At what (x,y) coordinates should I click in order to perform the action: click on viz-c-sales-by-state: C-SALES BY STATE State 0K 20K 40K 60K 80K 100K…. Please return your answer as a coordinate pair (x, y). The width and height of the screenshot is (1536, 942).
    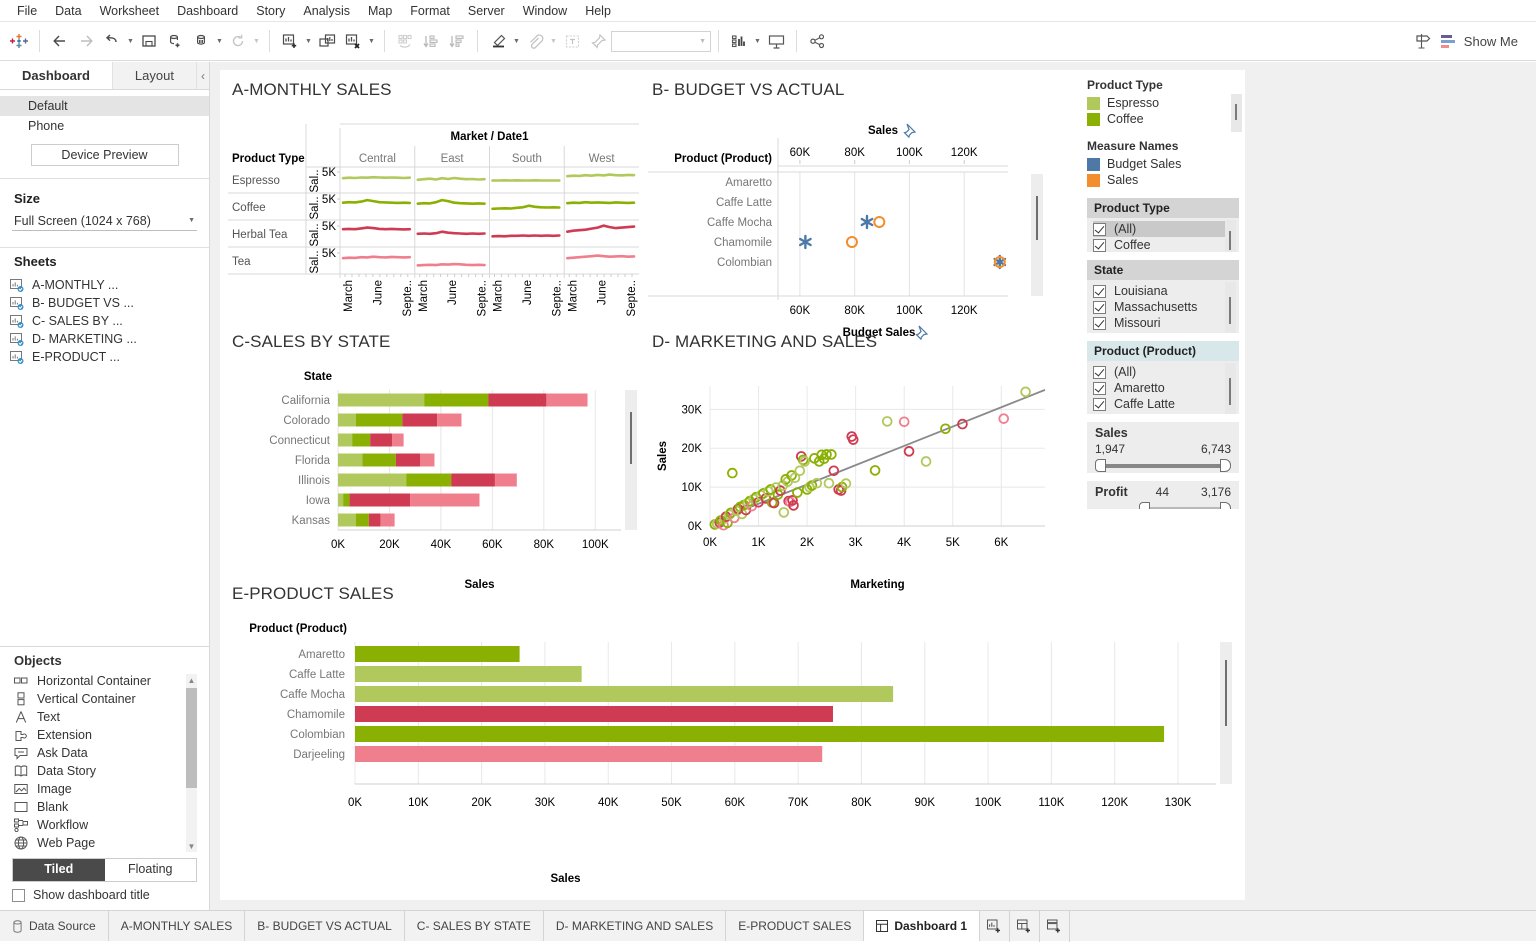
    Looking at the image, I should click on (440, 459).